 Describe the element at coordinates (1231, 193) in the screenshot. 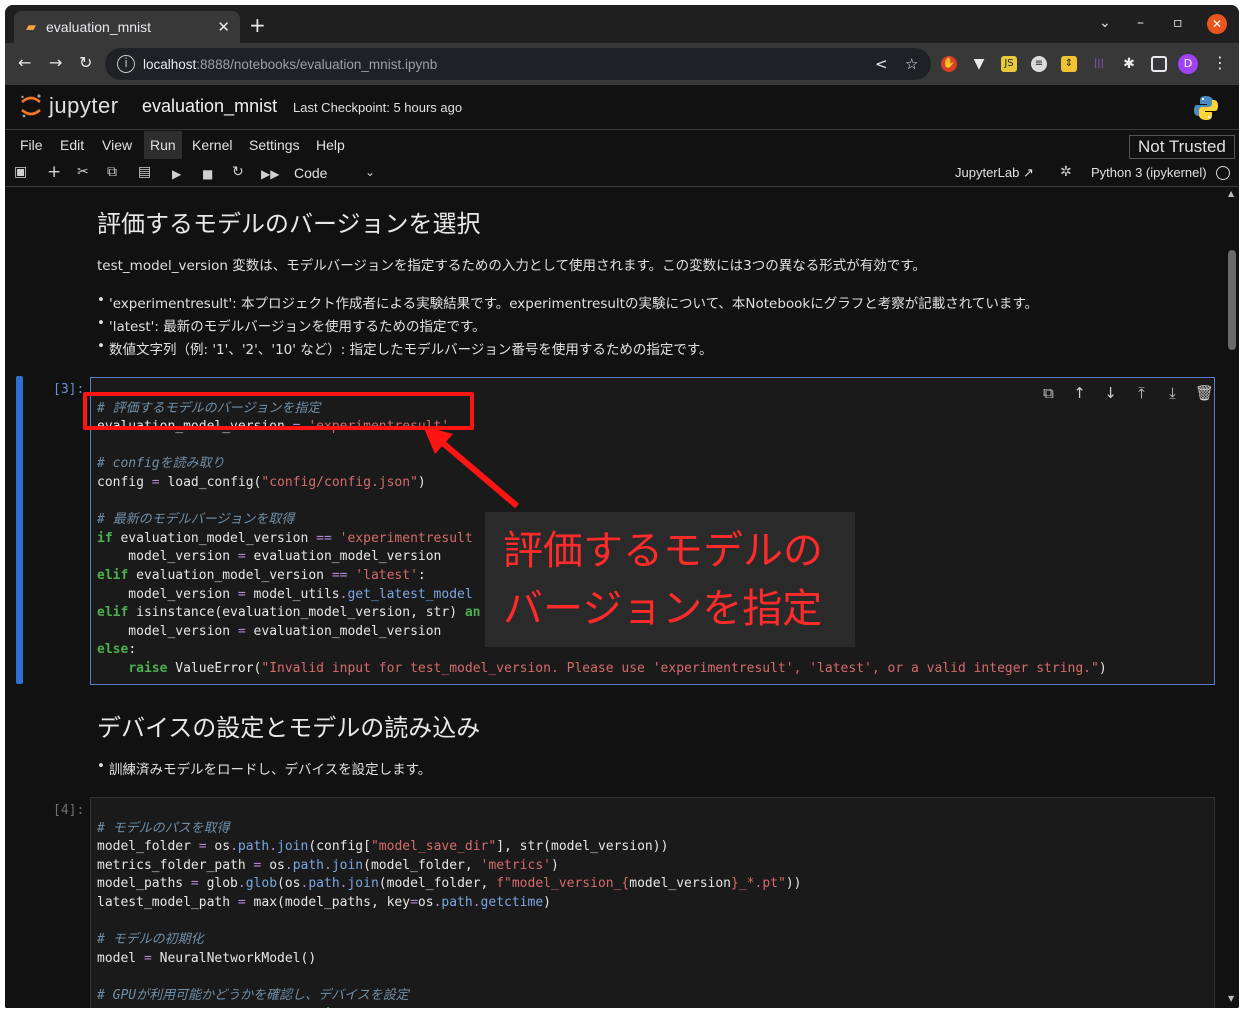

I see `scroll-up-icon: ▲` at that location.